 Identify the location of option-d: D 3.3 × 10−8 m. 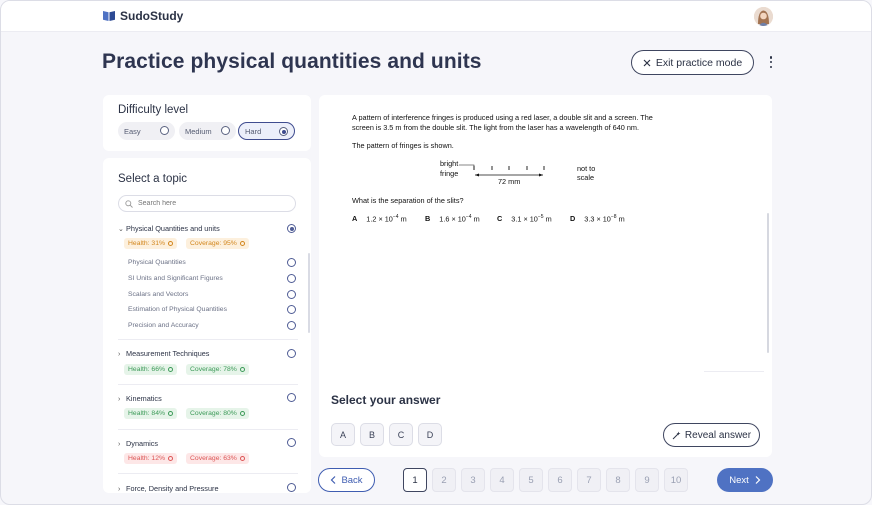
(597, 218).